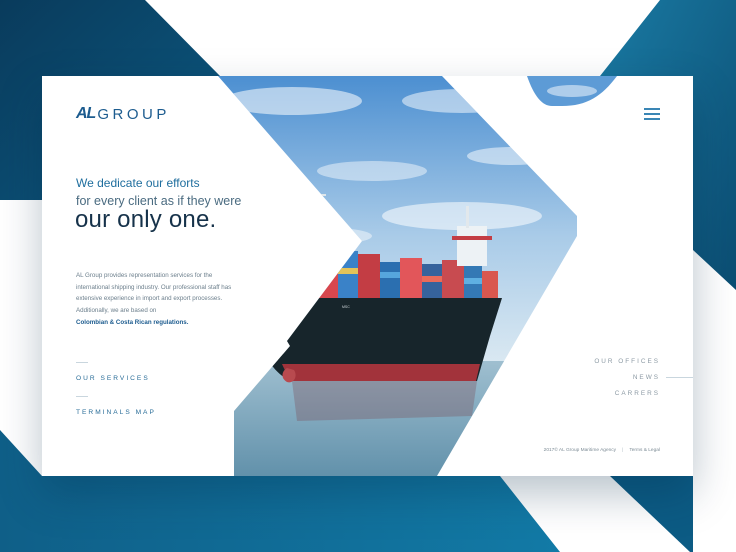  Describe the element at coordinates (346, 307) in the screenshot. I see `svg-text: MSC` at that location.